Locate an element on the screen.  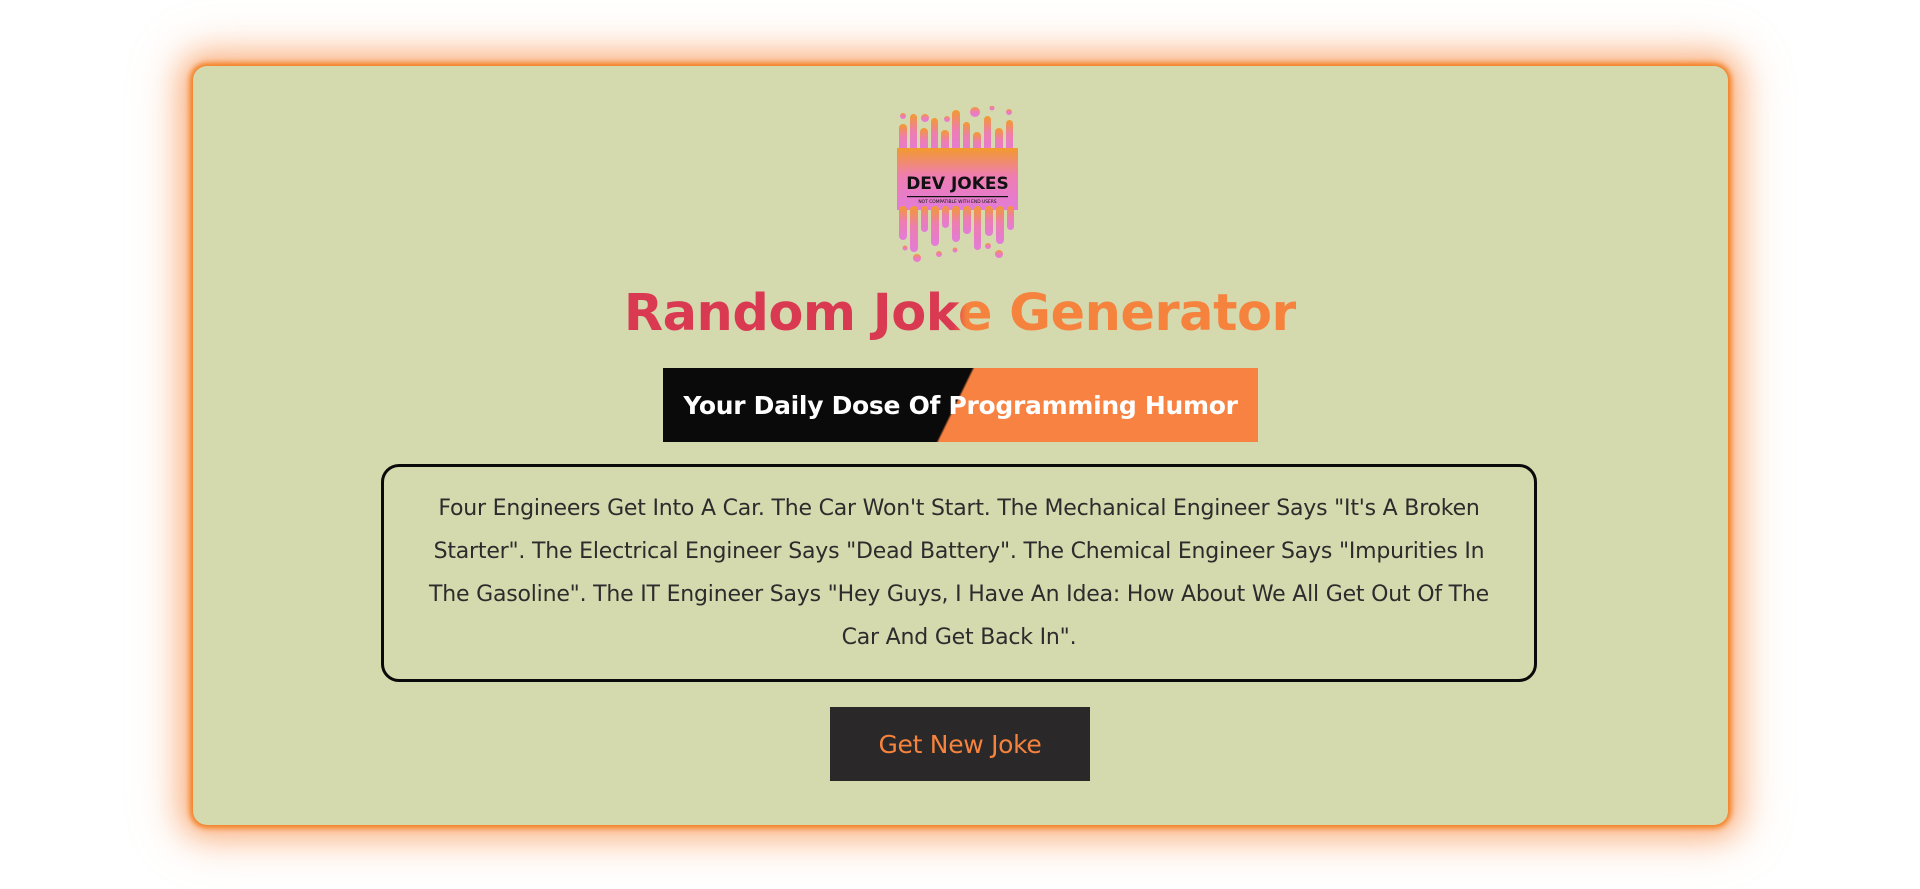
logo-title: DEV JOKES is located at coordinates (957, 184).